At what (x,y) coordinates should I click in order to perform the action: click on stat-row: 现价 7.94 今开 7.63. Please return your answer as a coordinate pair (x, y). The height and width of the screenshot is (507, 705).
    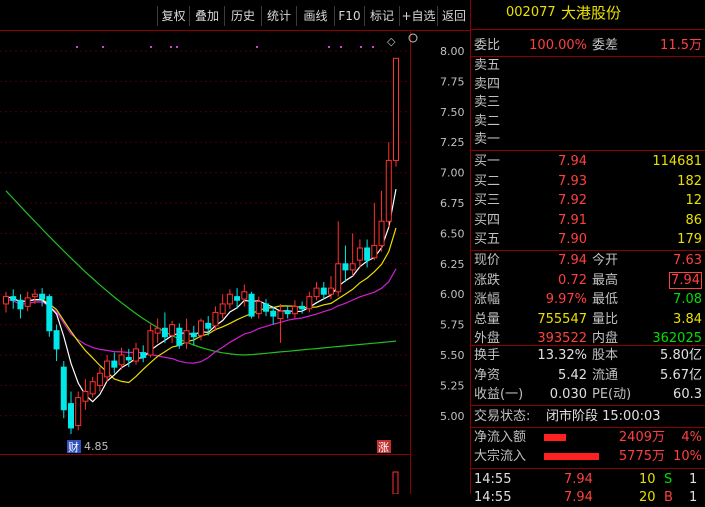
    Looking at the image, I should click on (589, 260).